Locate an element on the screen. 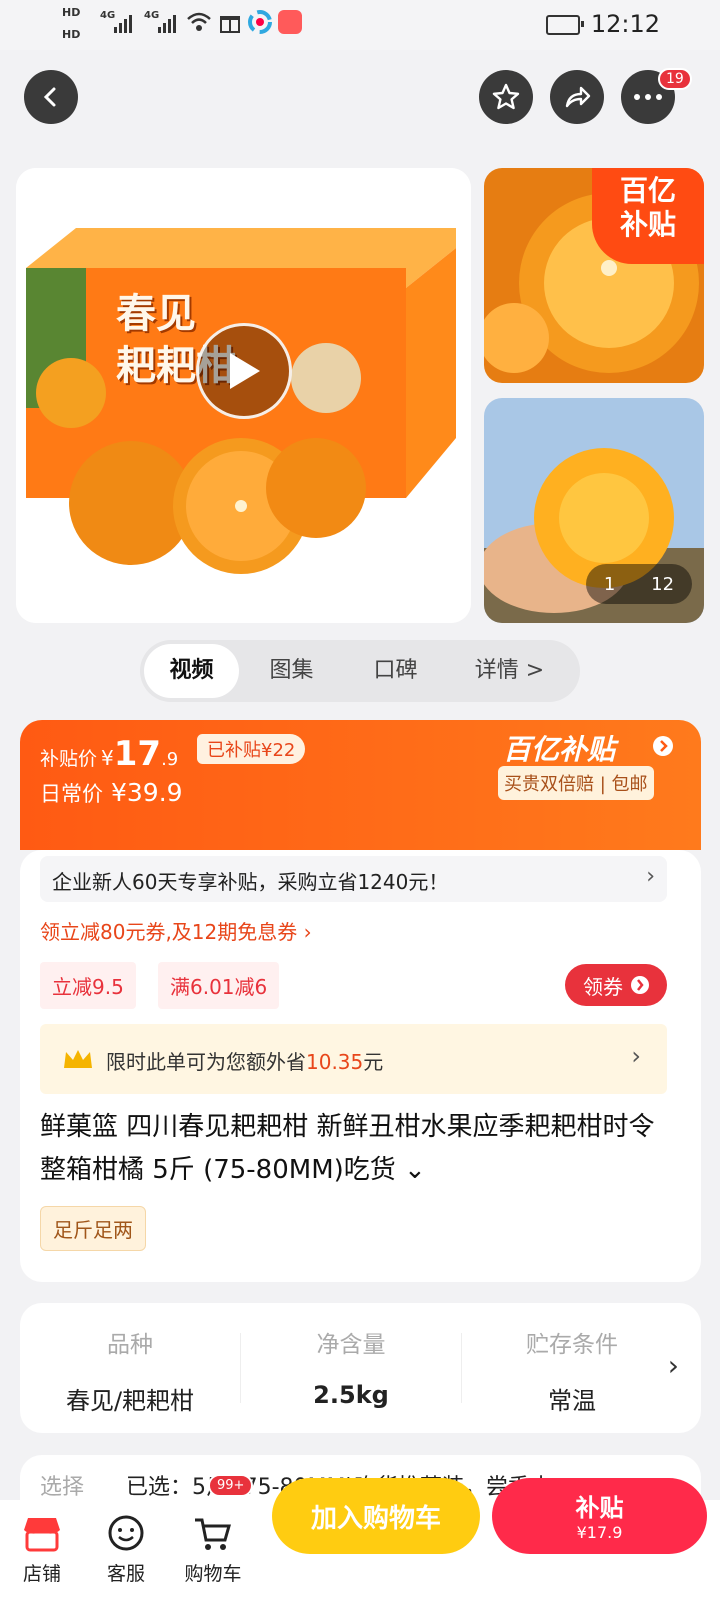 This screenshot has height=1600, width=720. tab-details: 详情 > is located at coordinates (509, 671).